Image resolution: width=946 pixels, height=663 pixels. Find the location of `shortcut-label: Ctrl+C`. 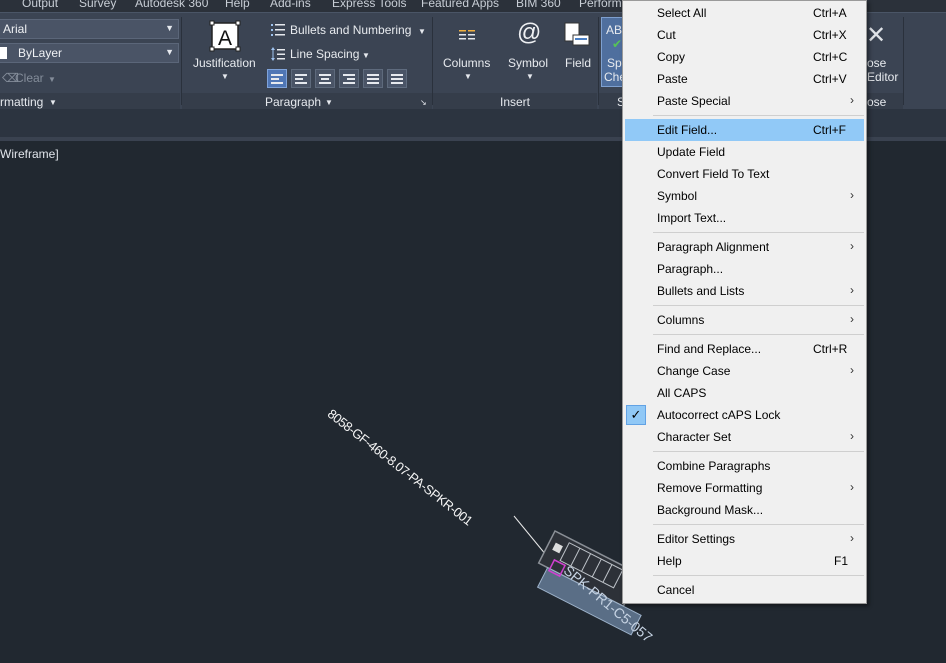

shortcut-label: Ctrl+C is located at coordinates (830, 57).